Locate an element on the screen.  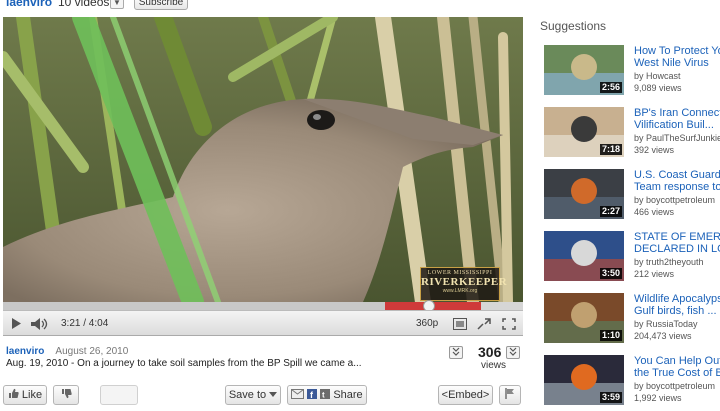
suggestion-duration: 3:50 is located at coordinates (610, 273).